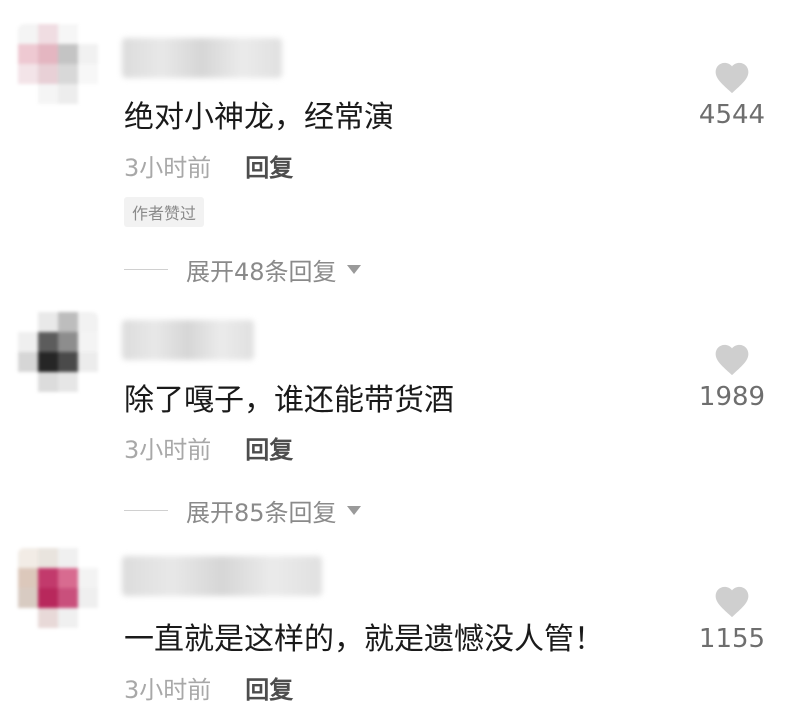 The image size is (786, 711). I want to click on like-count: 1989, so click(732, 397).